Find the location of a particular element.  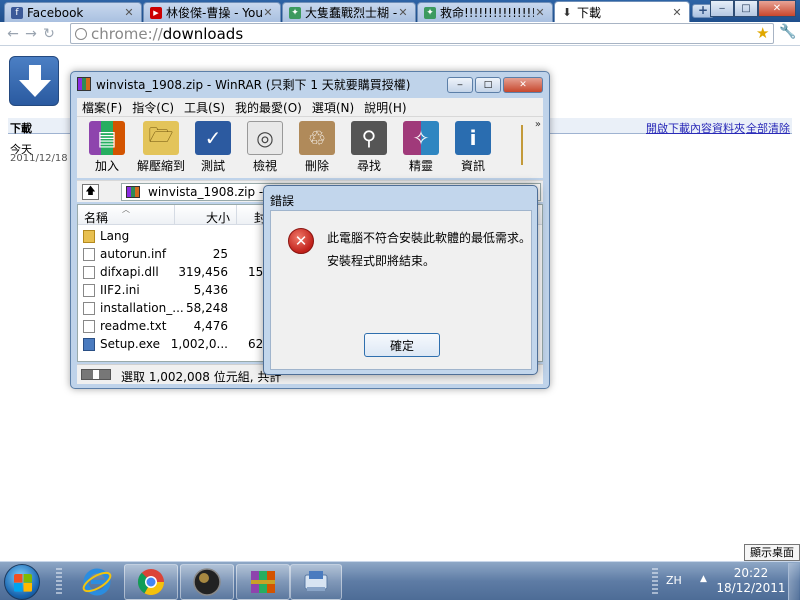

test-button: ✓ 測試 is located at coordinates (213, 147).